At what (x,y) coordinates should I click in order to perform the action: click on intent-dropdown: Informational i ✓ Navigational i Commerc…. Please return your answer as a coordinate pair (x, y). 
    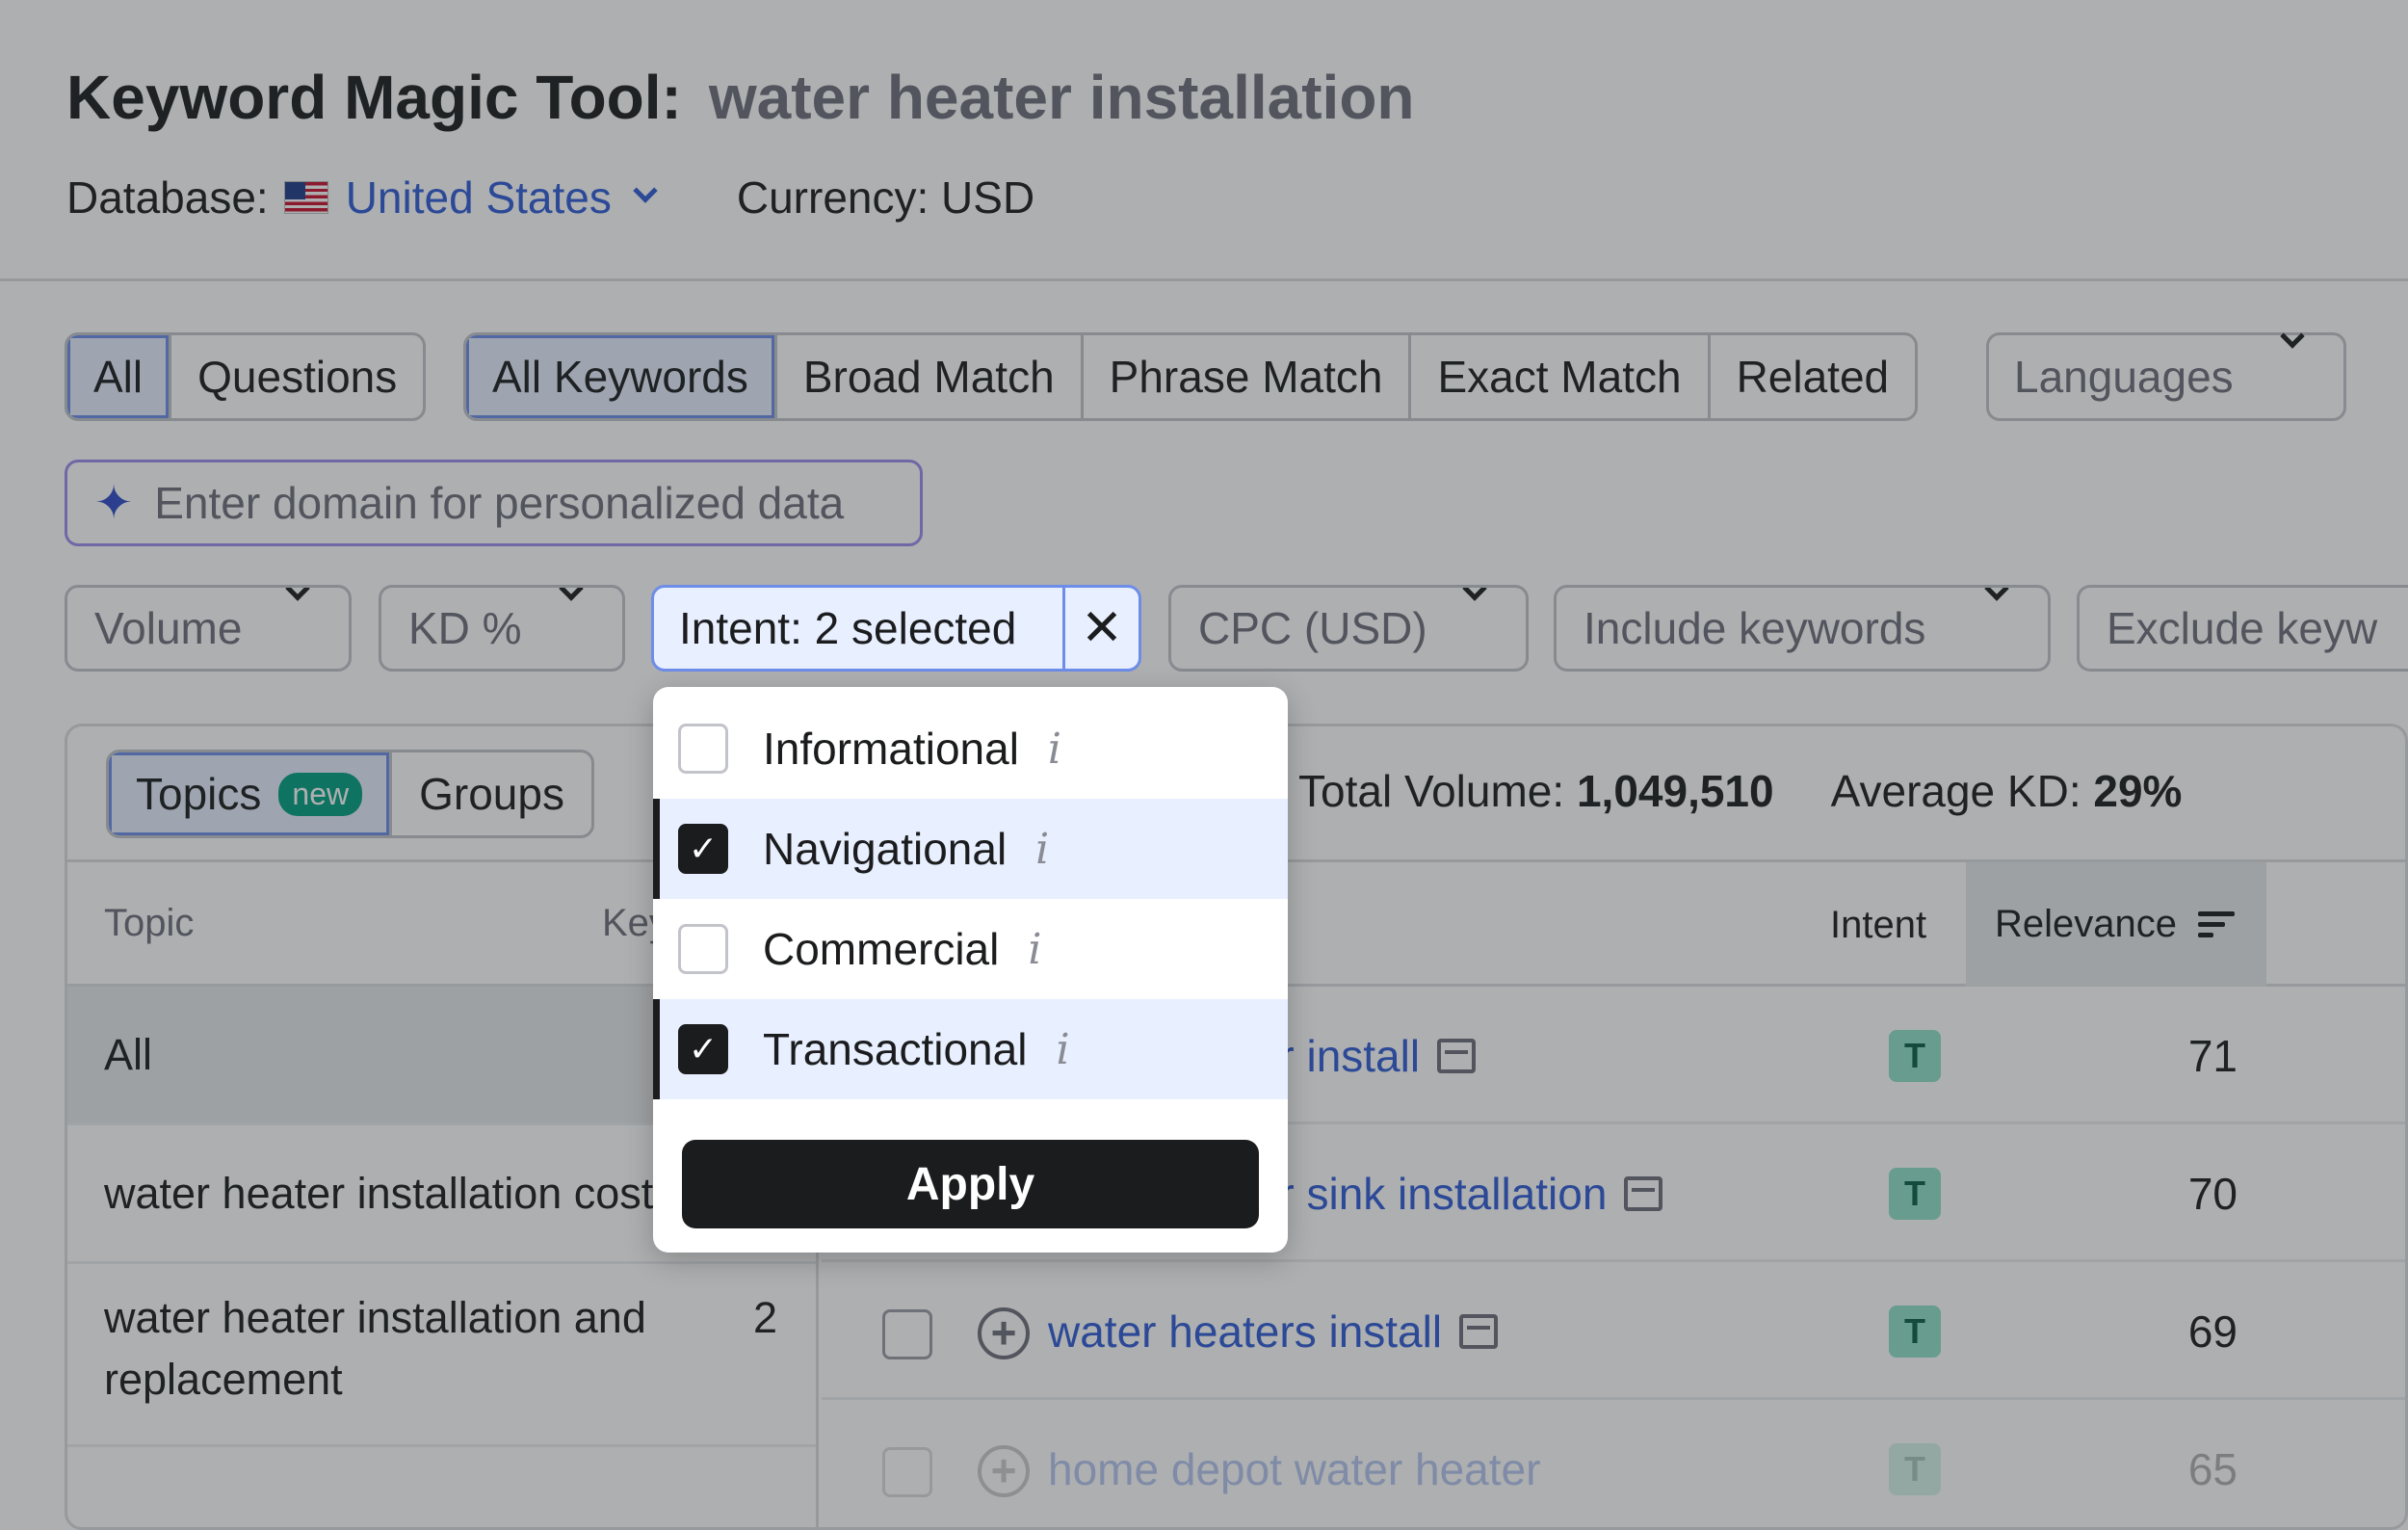
    Looking at the image, I should click on (970, 970).